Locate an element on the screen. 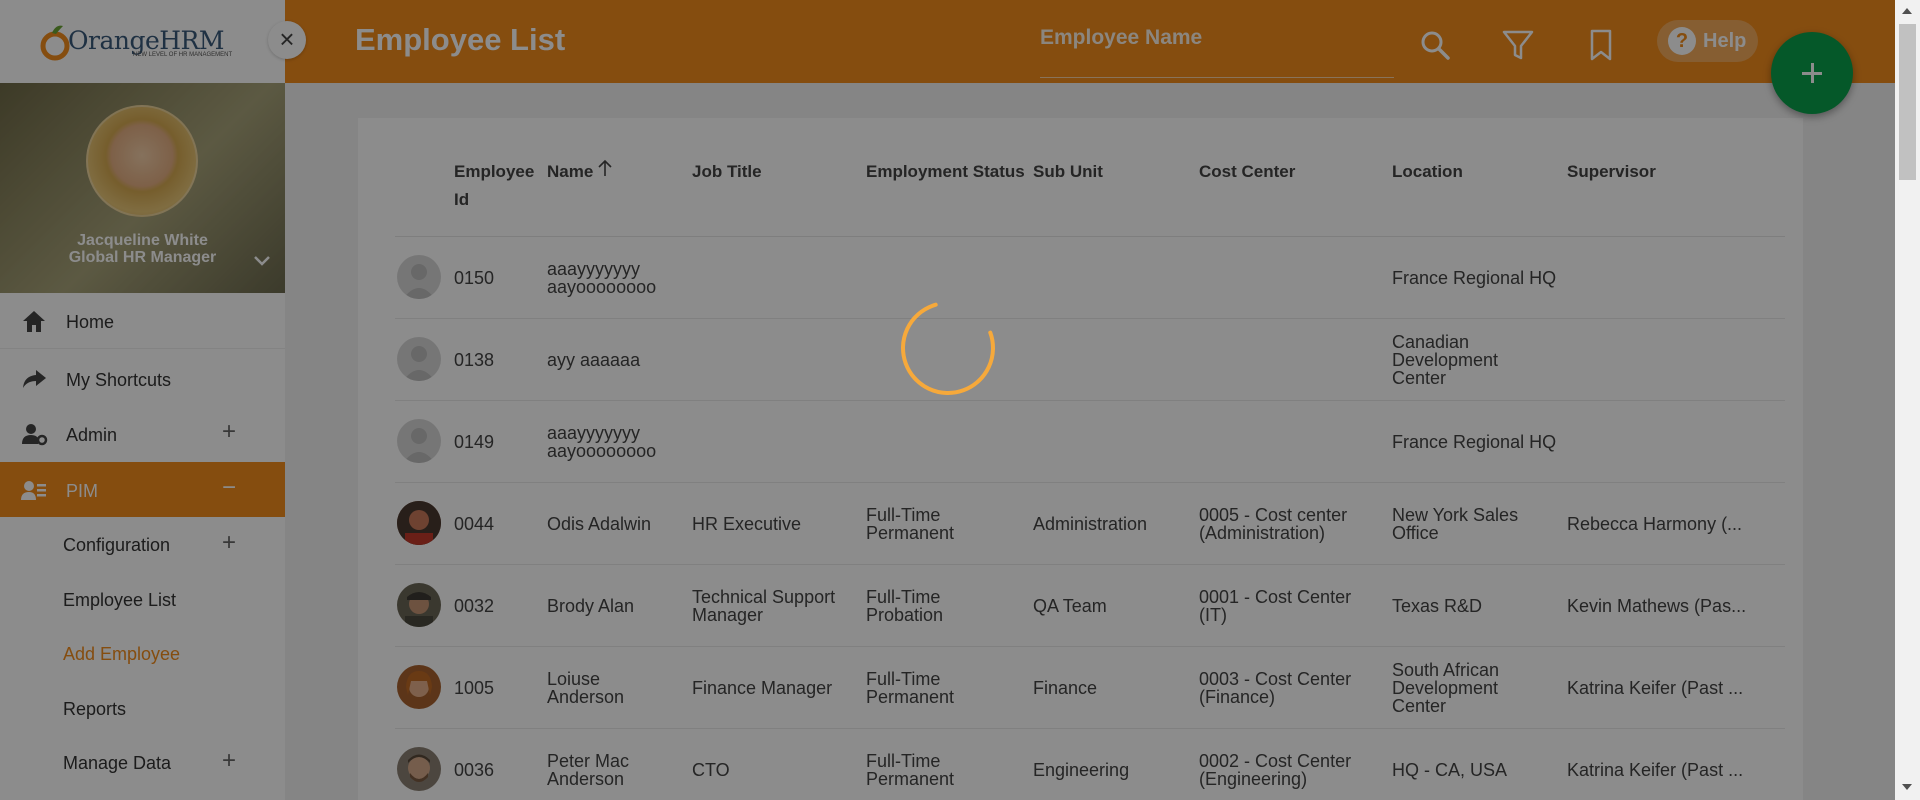  loading-spinner-icon is located at coordinates (948, 348).